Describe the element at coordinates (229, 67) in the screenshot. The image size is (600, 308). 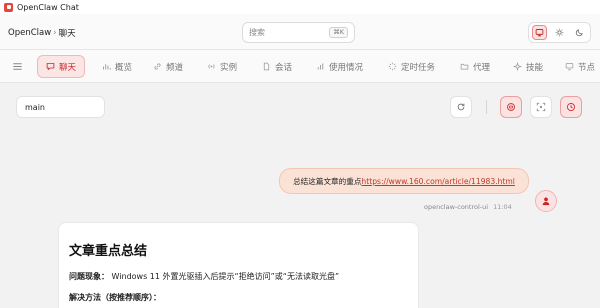
I see `tab-instances-label: 实例` at that location.